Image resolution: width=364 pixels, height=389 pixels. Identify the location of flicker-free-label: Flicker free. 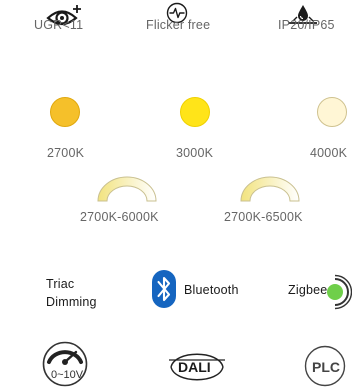
(178, 25).